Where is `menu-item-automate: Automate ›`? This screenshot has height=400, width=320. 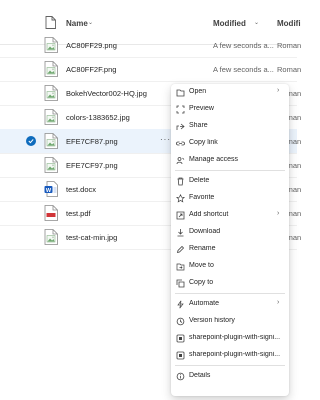
menu-item-automate: Automate › is located at coordinates (230, 304).